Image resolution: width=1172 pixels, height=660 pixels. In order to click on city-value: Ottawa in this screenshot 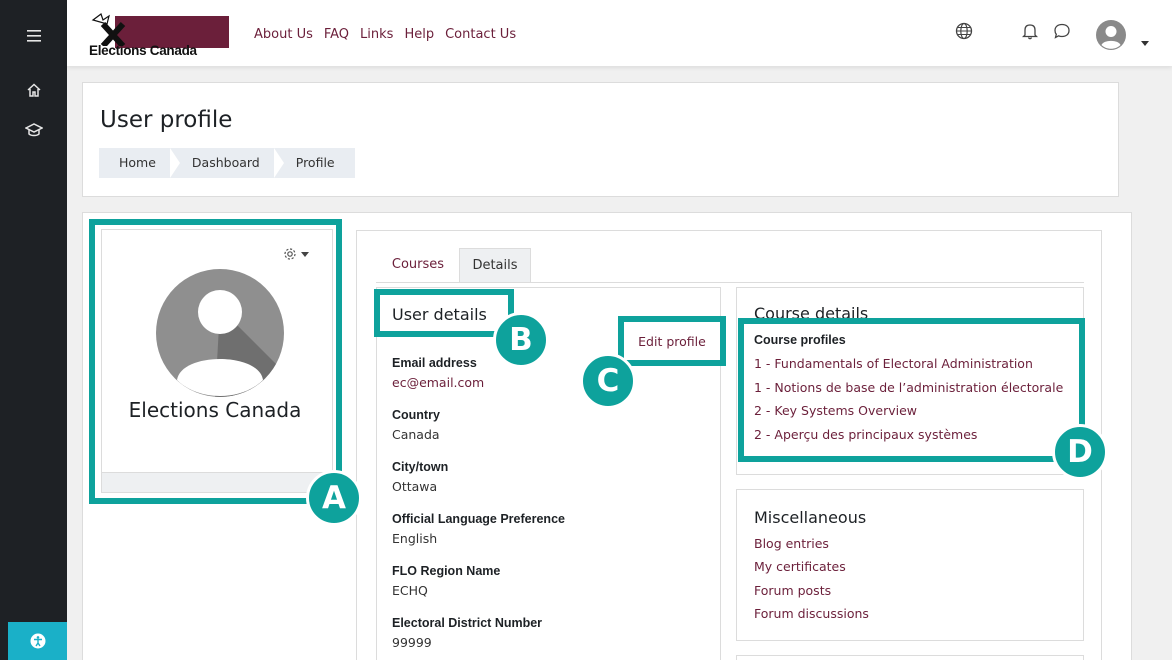, I will do `click(415, 486)`.